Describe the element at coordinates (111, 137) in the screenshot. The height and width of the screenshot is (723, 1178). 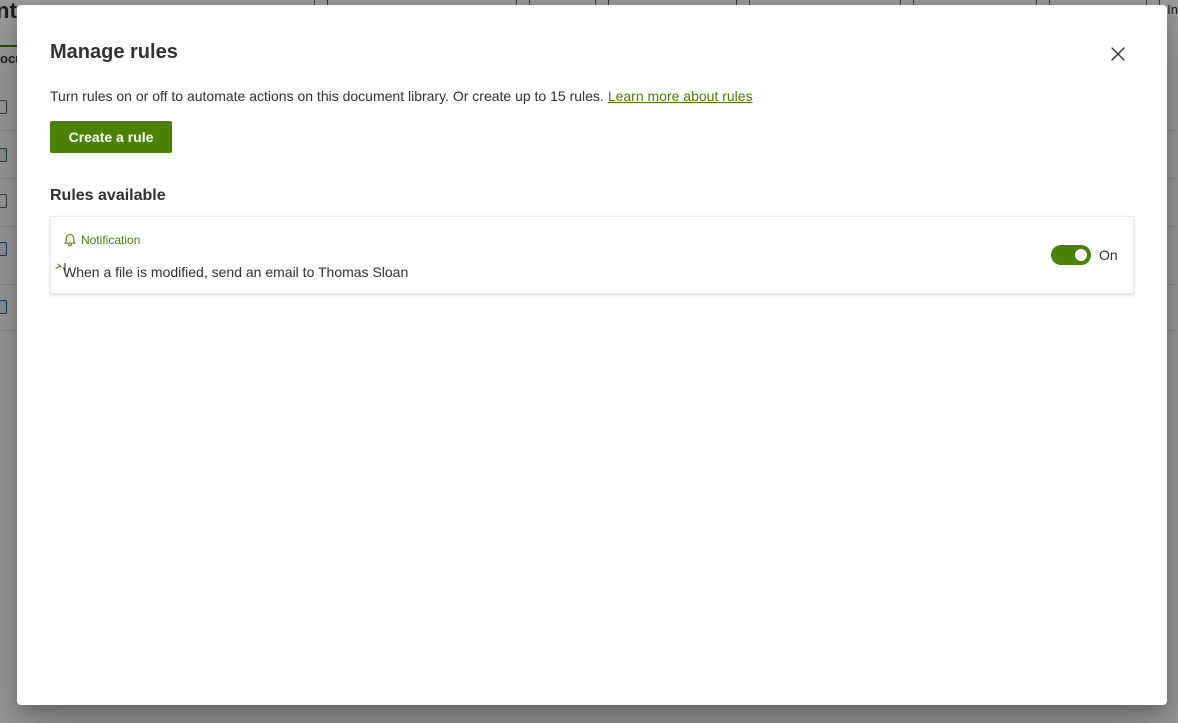
I see `create-rule-button: Create a rule` at that location.